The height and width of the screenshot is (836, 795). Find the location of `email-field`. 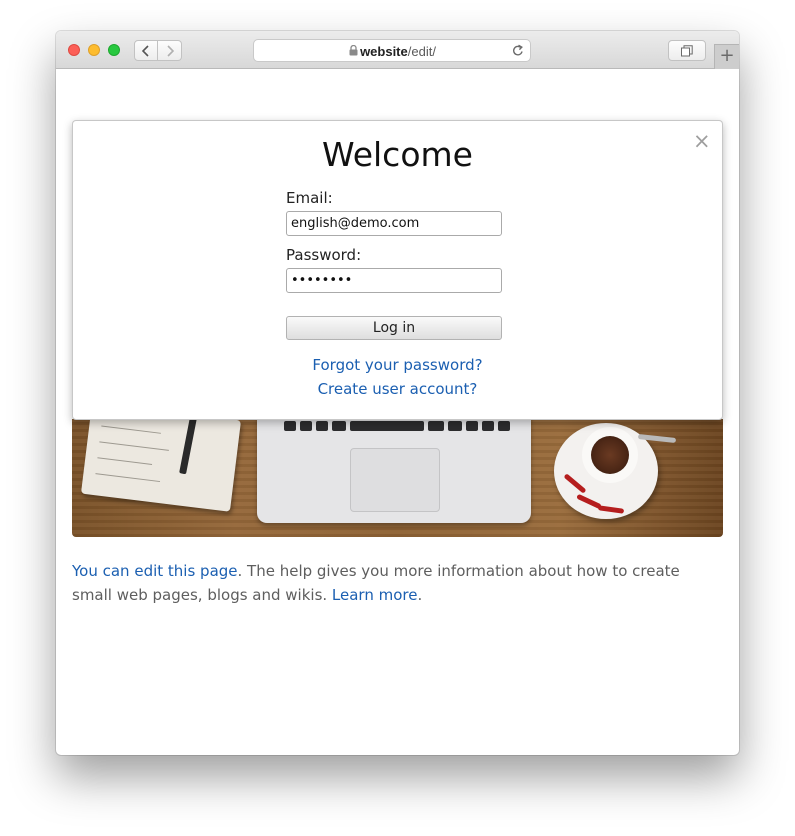

email-field is located at coordinates (394, 223).